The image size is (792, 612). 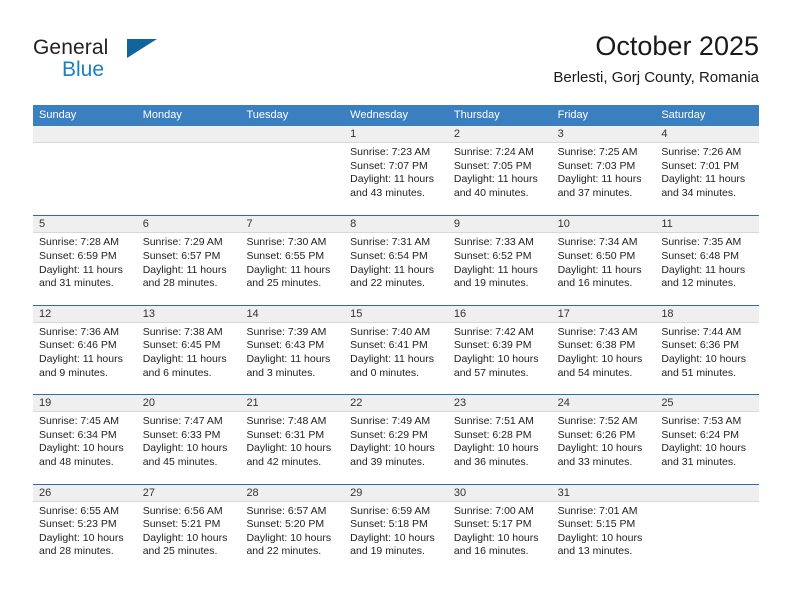 I want to click on day-number: 29, so click(x=356, y=492).